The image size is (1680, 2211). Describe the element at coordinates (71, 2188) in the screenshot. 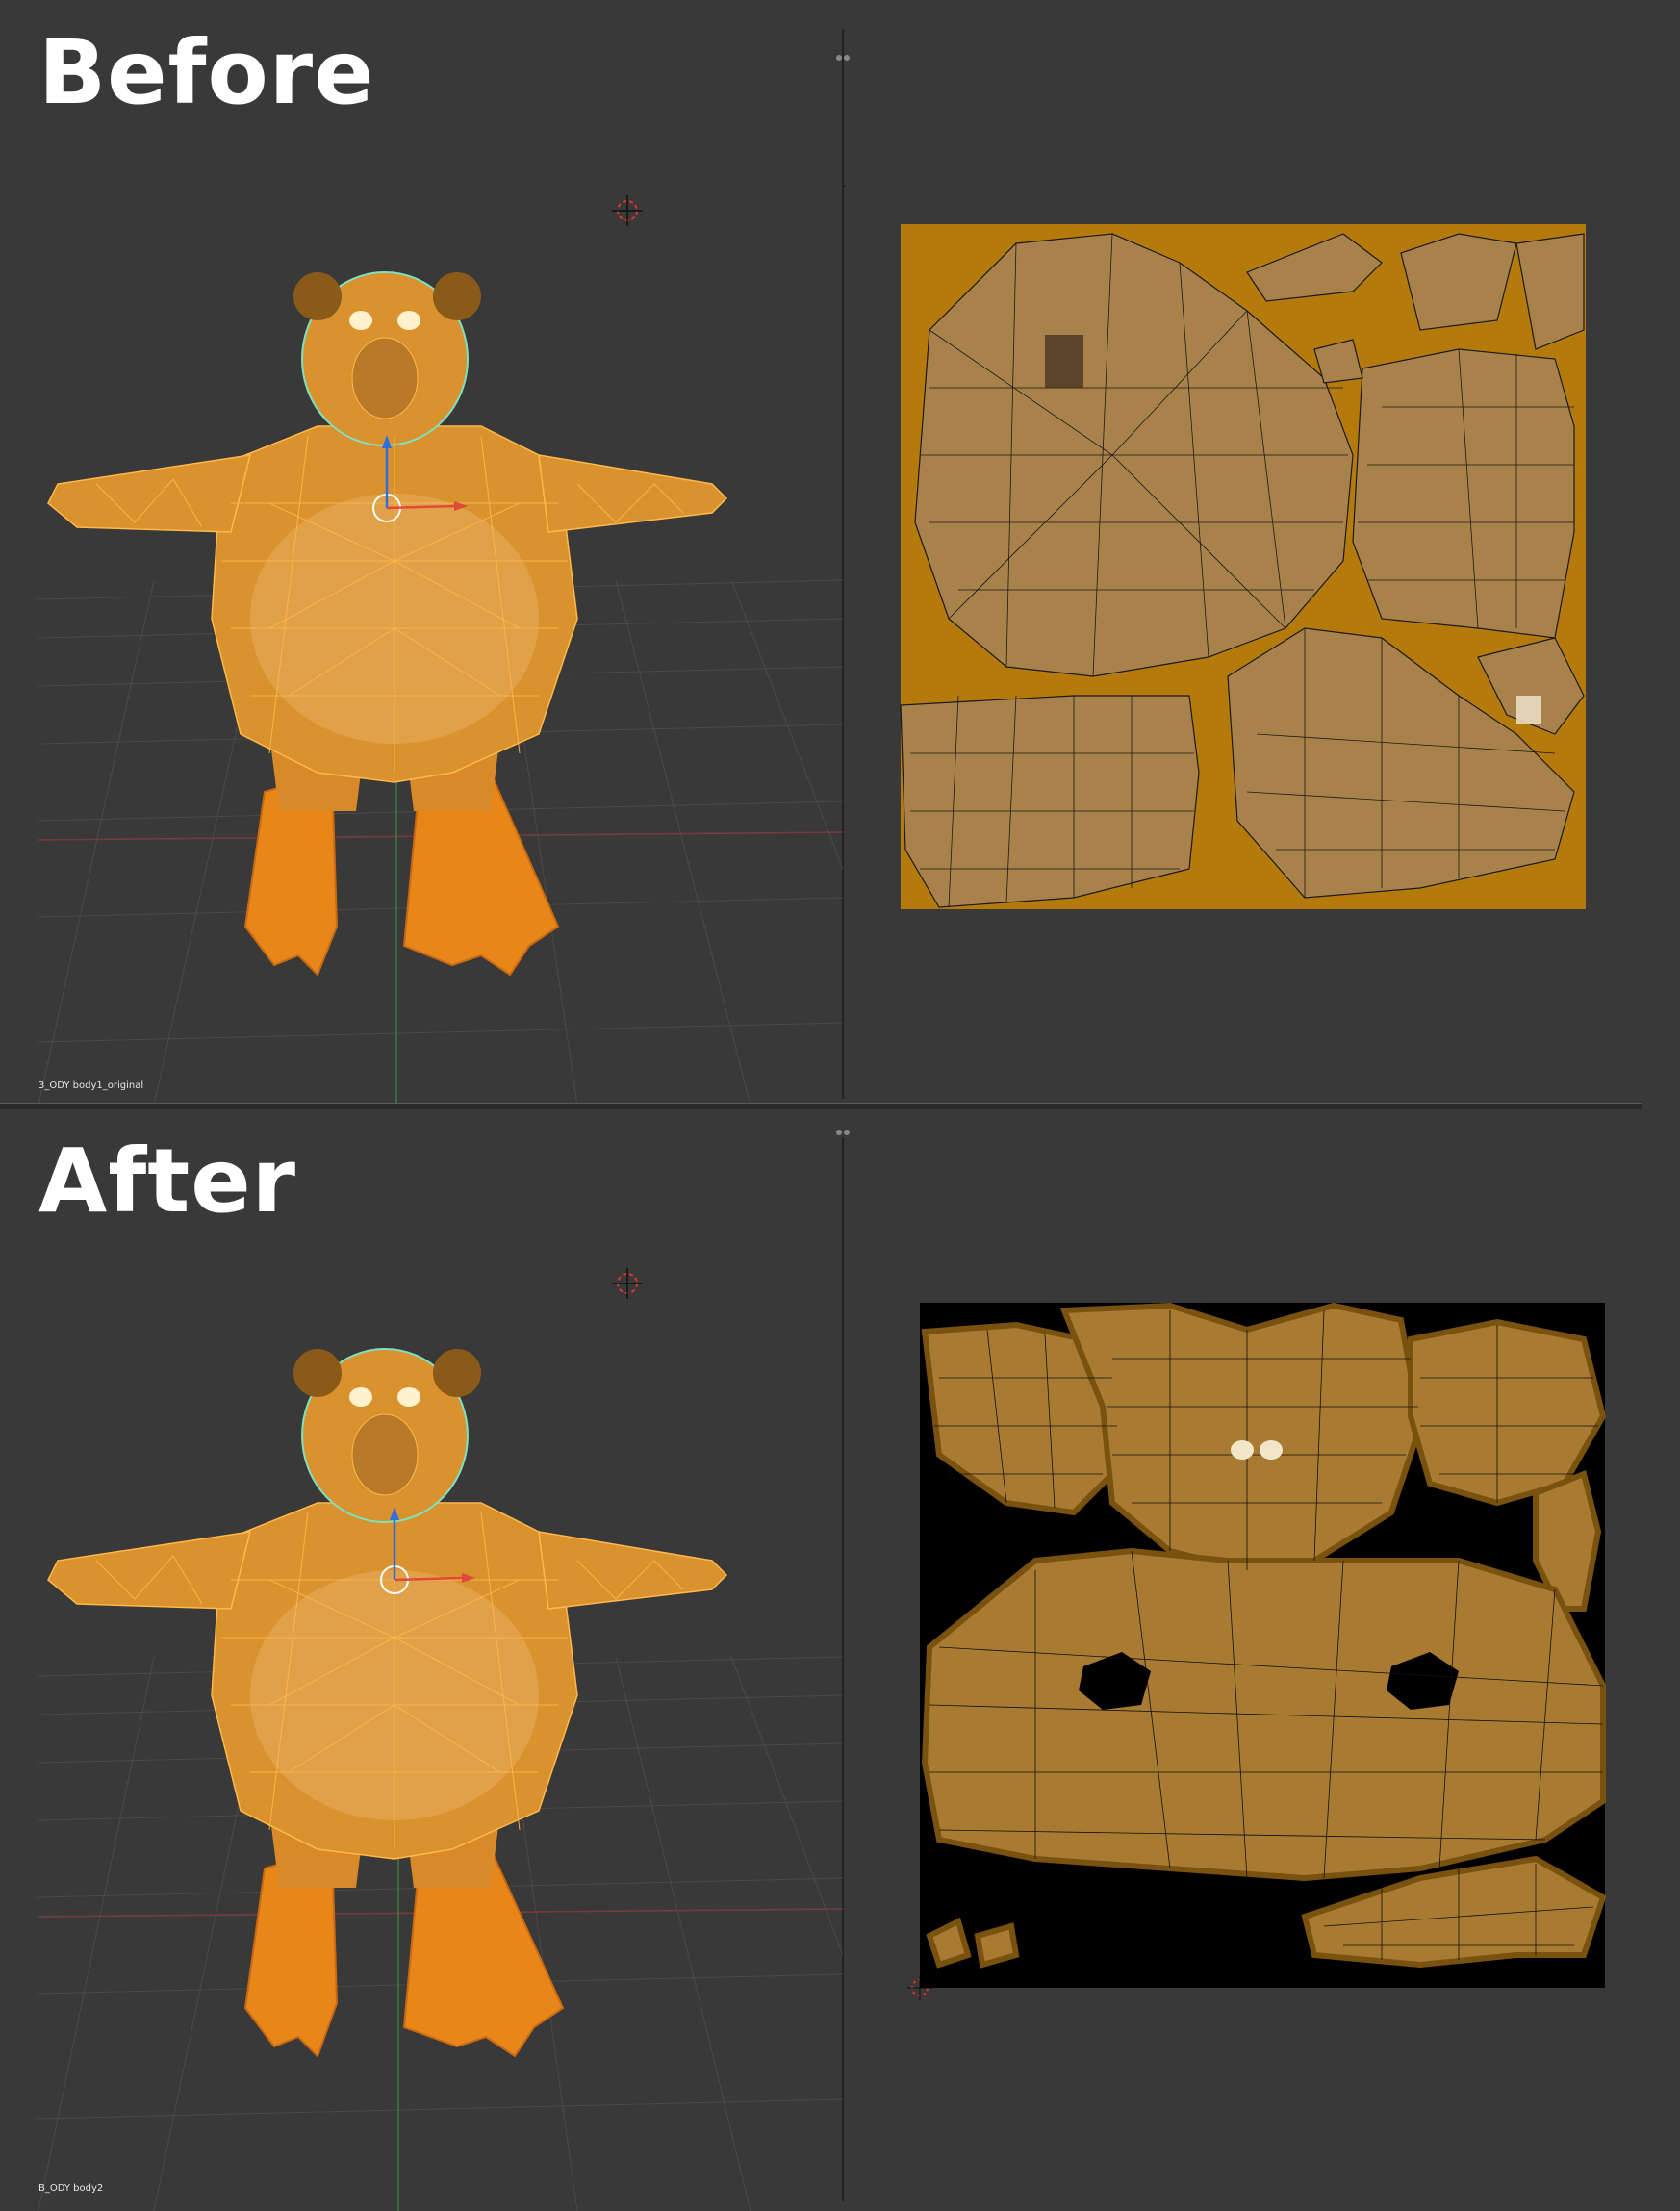

I see `object-name-label-after: B_ODY body2` at that location.